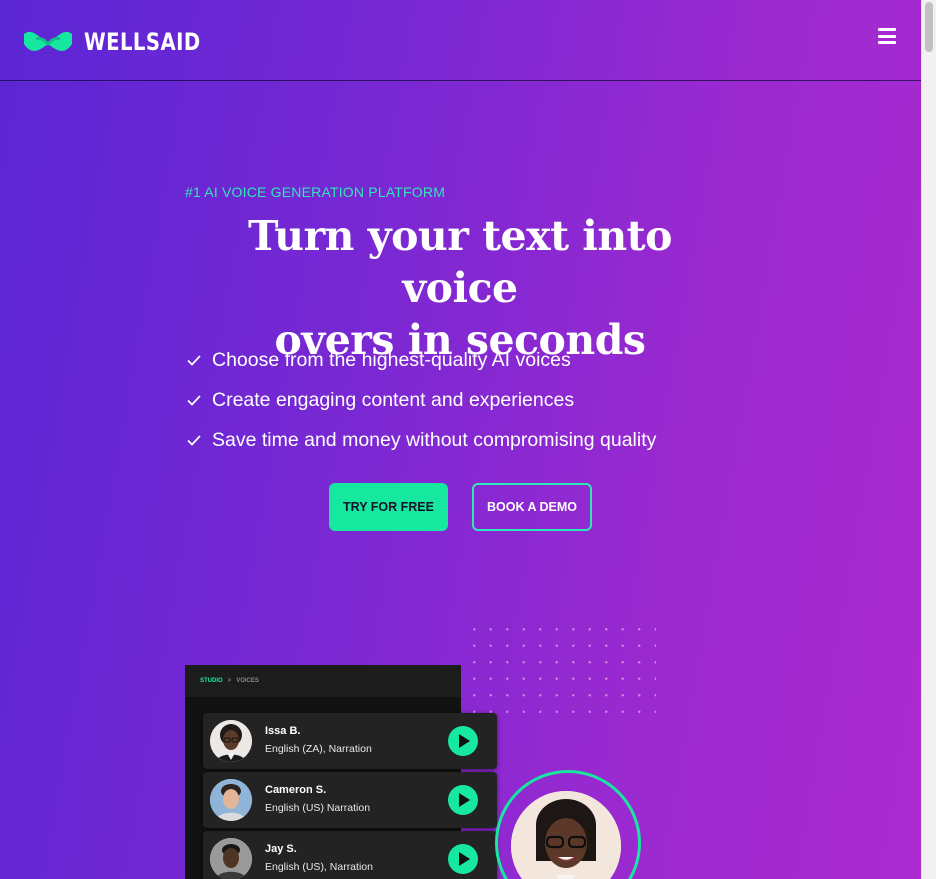 This screenshot has height=879, width=936. Describe the element at coordinates (48, 41) in the screenshot. I see `wellsaid-logo-icon` at that location.